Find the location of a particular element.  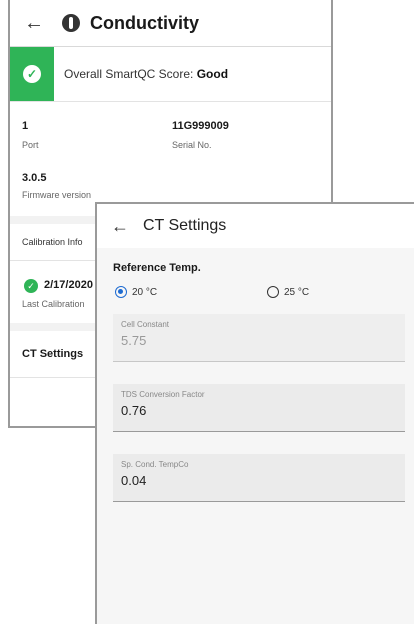

conductivity-header: ← Conductivity is located at coordinates (170, 23).